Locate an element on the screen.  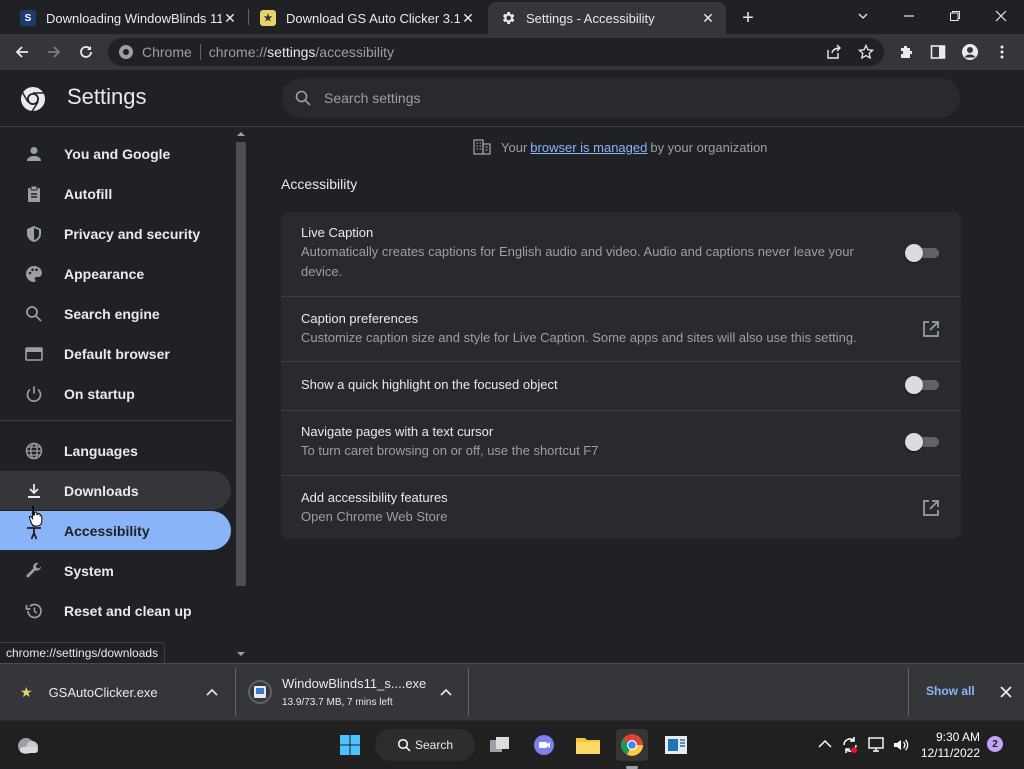
app-taskbar-icon is located at coordinates (676, 745).